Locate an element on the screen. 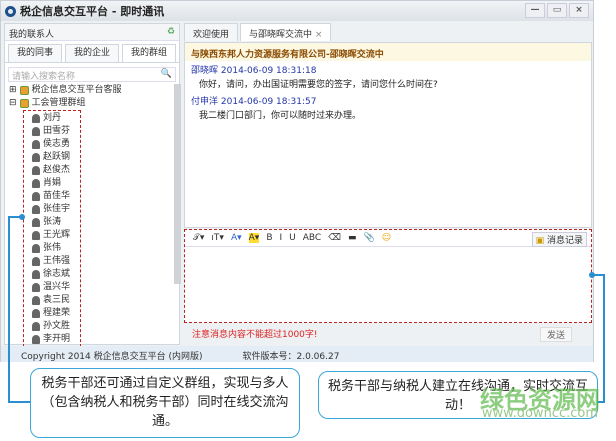 The width and height of the screenshot is (616, 441). watermark-url: www.downcc.com is located at coordinates (539, 413).